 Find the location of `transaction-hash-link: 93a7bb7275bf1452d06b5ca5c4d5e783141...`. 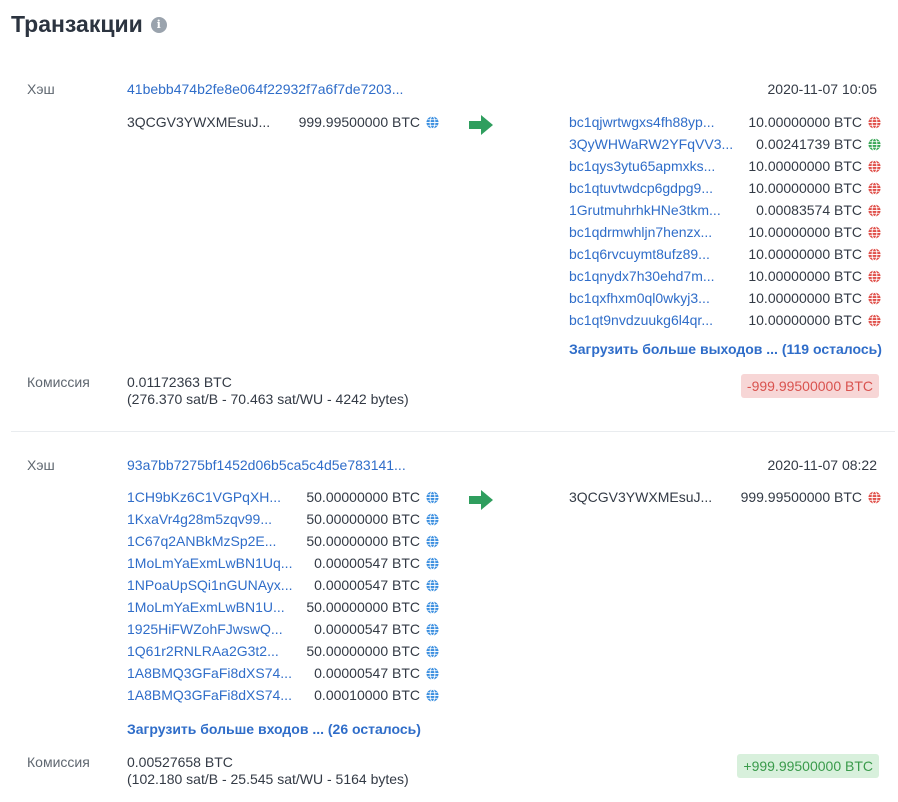

transaction-hash-link: 93a7bb7275bf1452d06b5ca5c4d5e783141... is located at coordinates (266, 465).